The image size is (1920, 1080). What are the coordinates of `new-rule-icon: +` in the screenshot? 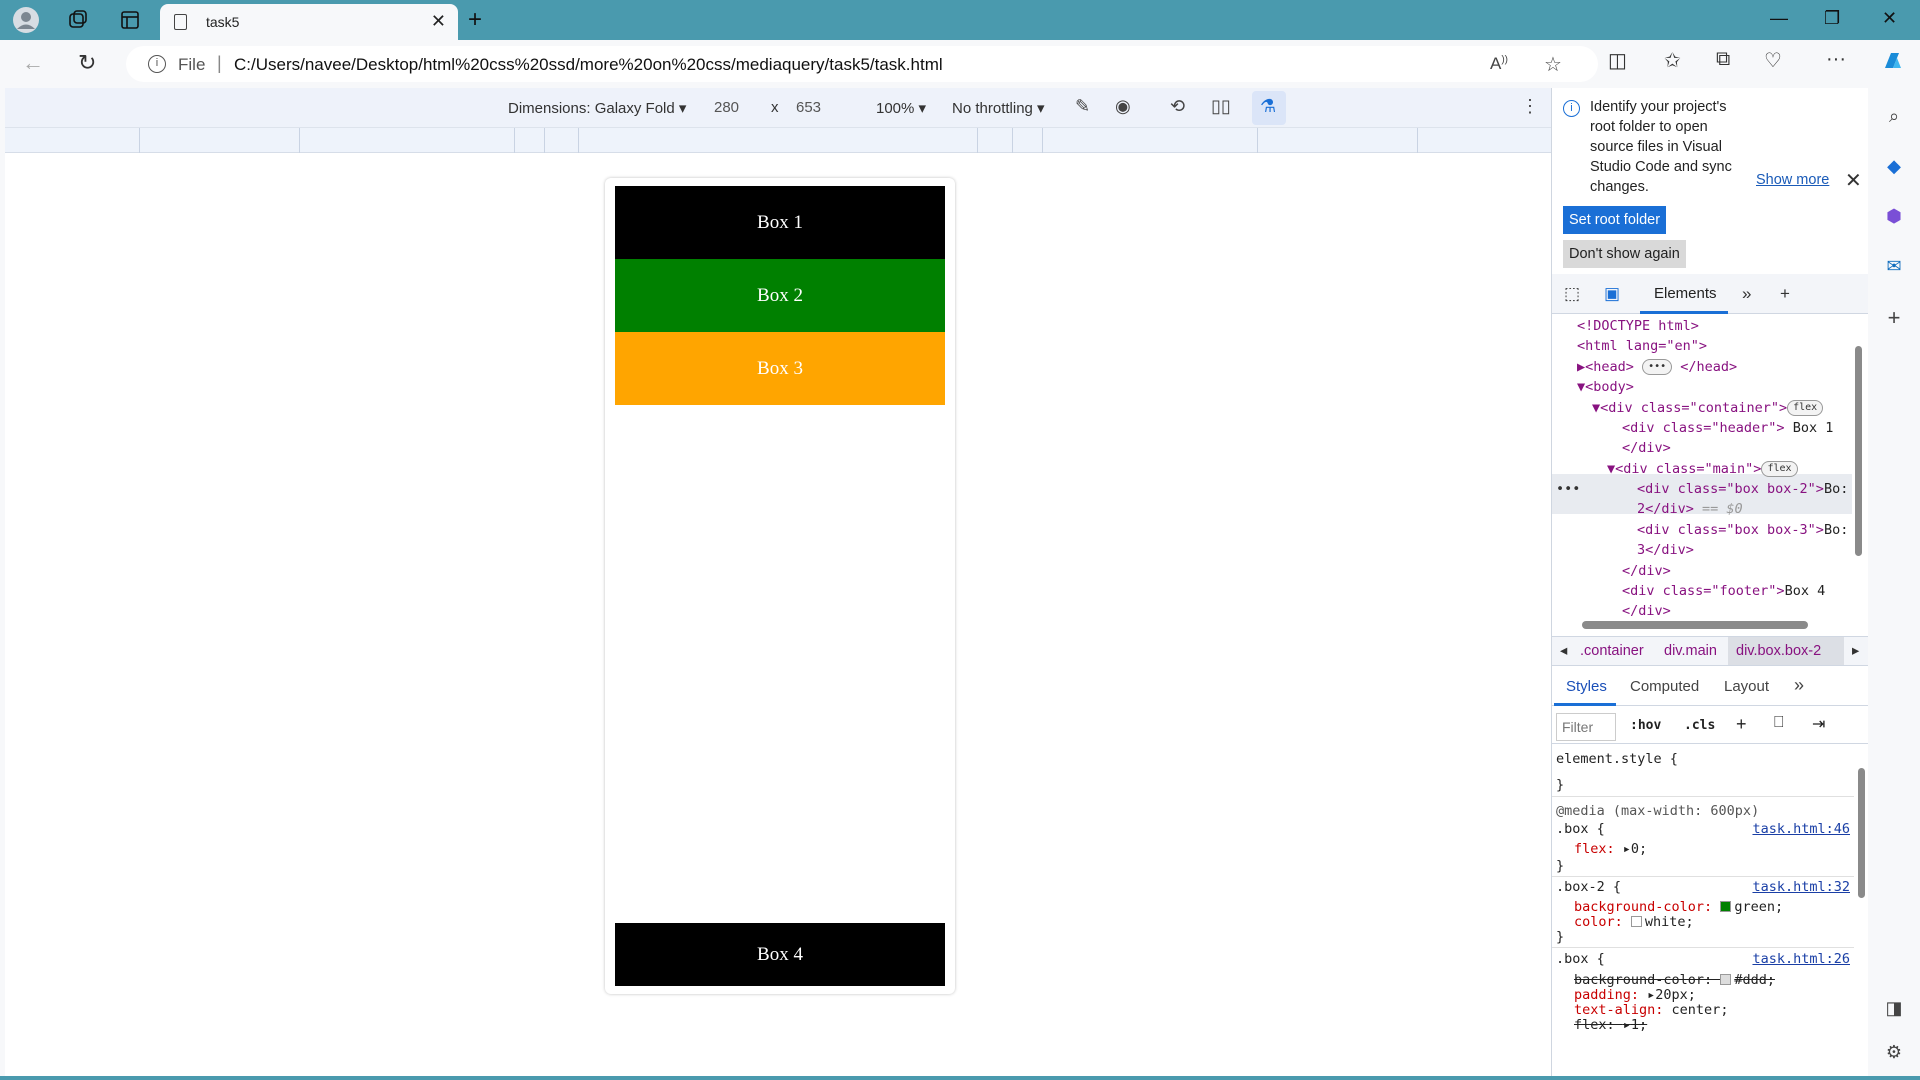 It's located at (1741, 724).